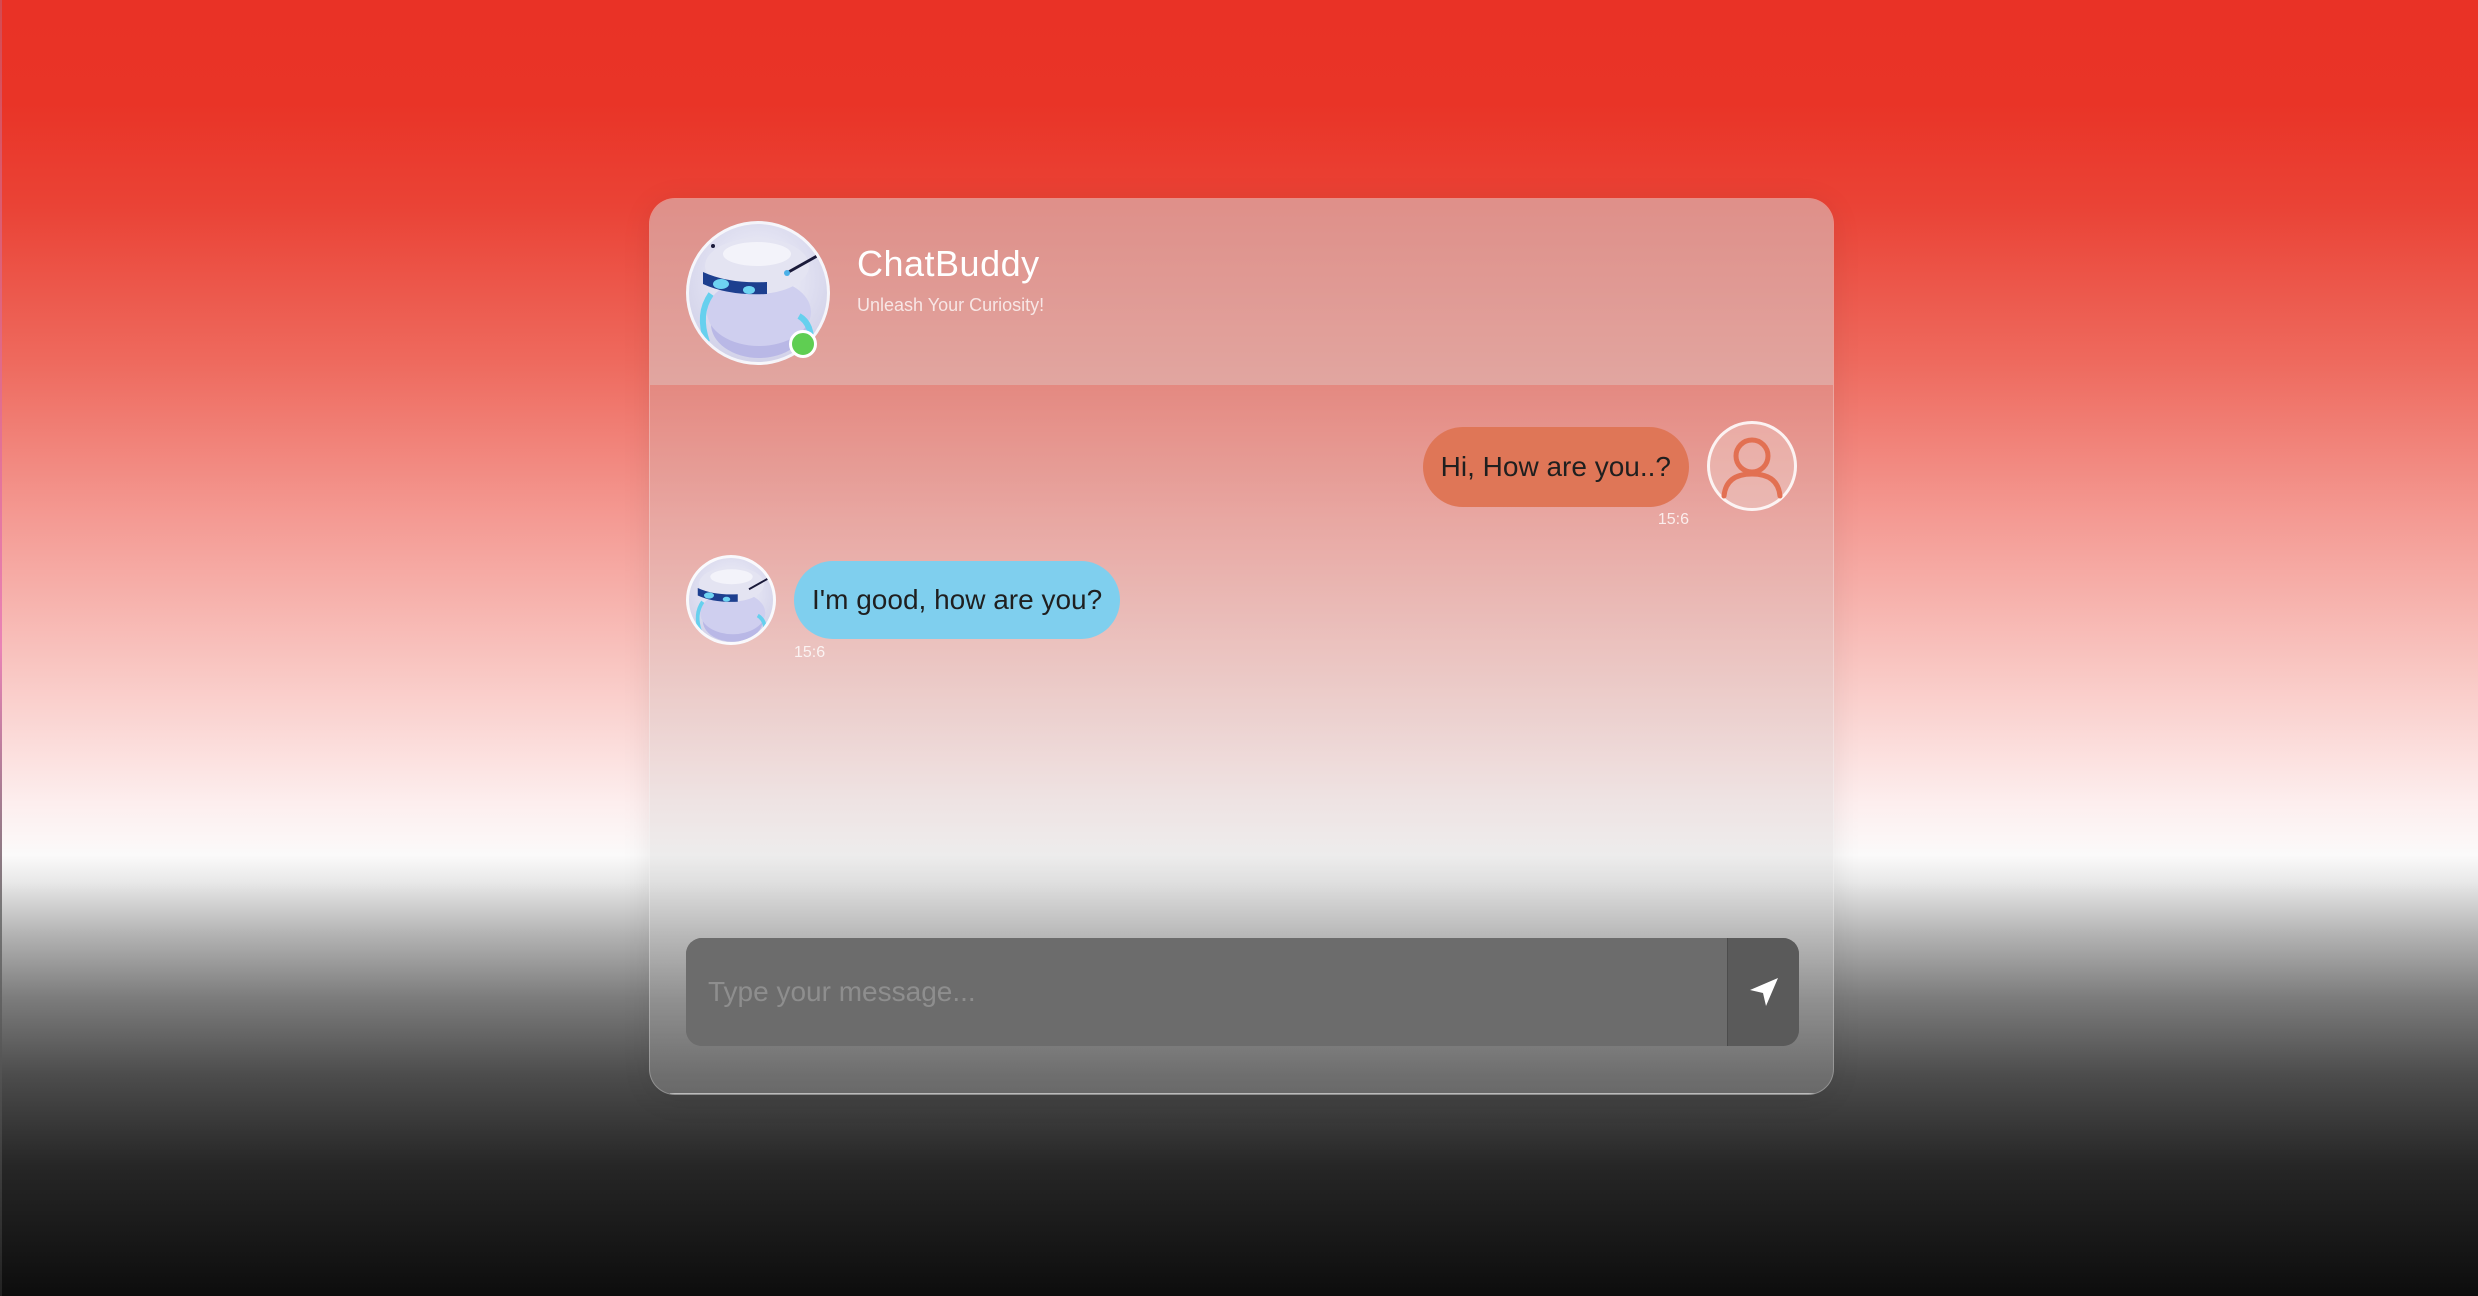 This screenshot has height=1296, width=2478. Describe the element at coordinates (803, 344) in the screenshot. I see `online-status-indicator` at that location.